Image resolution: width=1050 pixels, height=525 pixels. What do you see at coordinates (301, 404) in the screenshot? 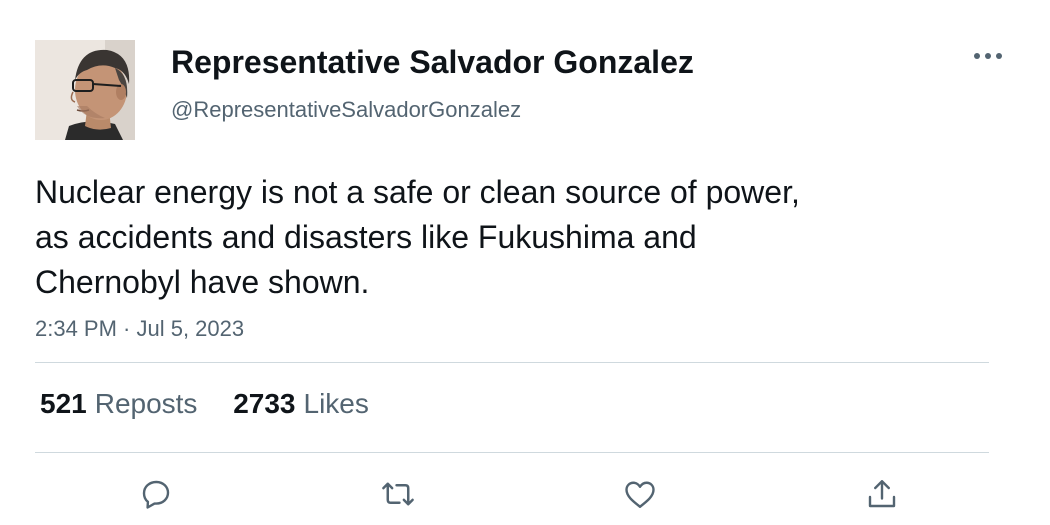
I see `likes-stat: 2733 Likes` at bounding box center [301, 404].